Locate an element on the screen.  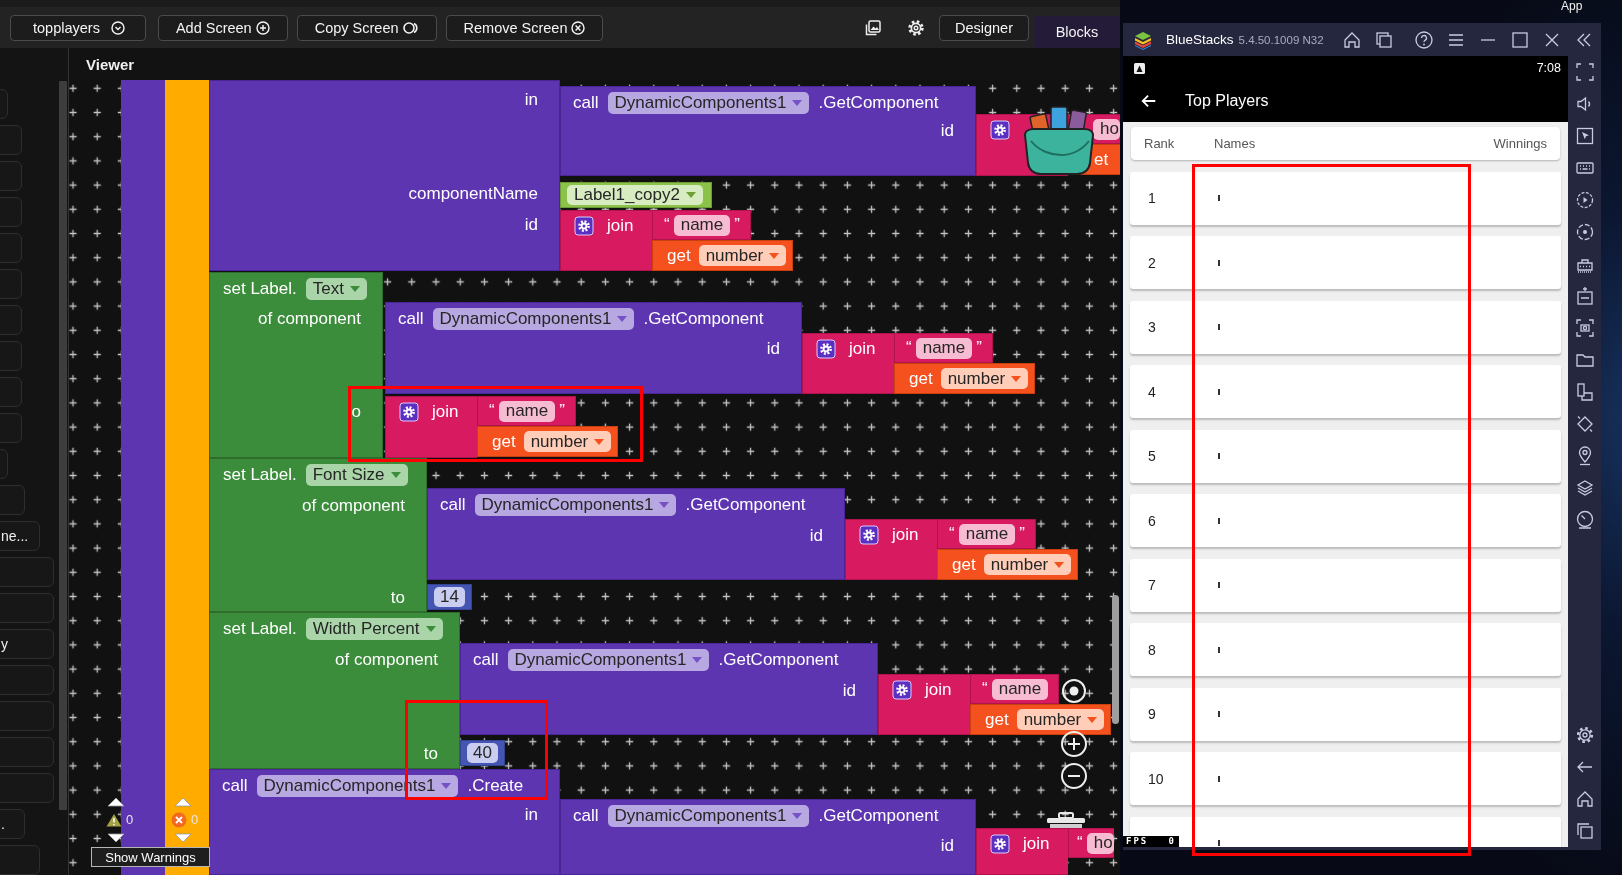
view-tab: Designer is located at coordinates (984, 27).